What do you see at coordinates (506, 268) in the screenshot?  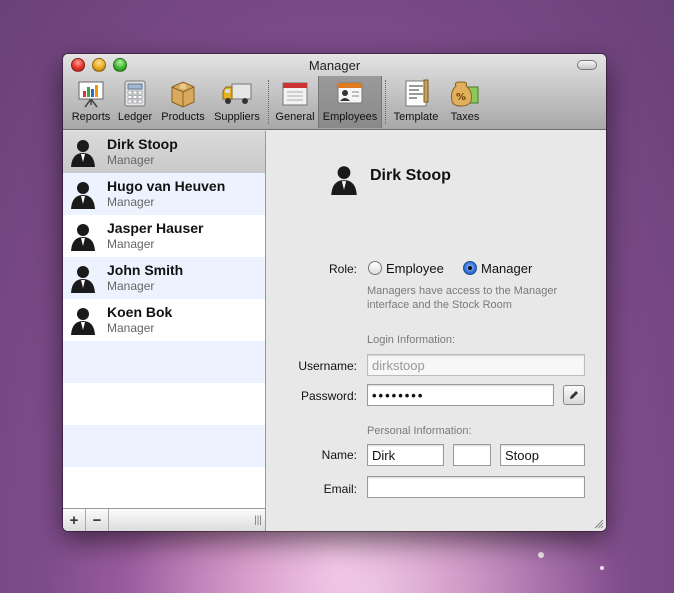 I see `role-manager-label: Manager` at bounding box center [506, 268].